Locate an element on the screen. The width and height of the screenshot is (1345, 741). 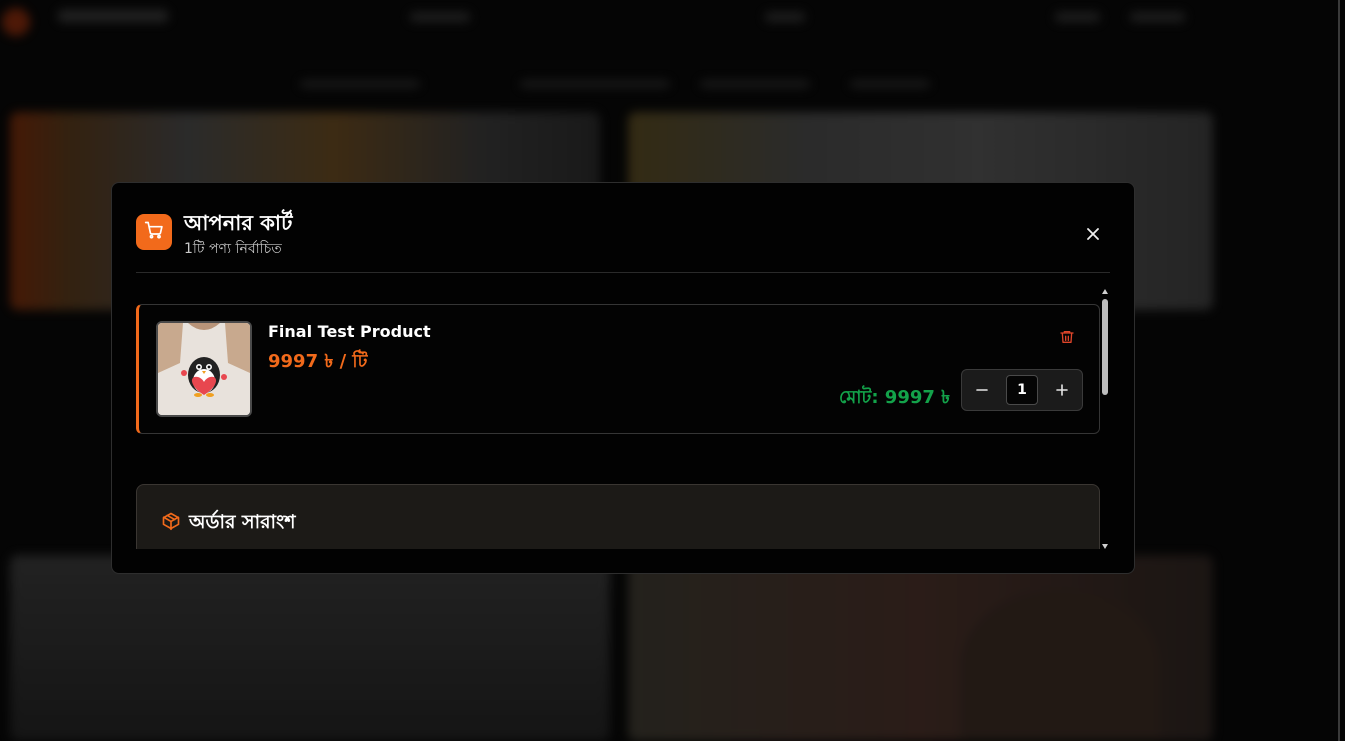
trash-icon is located at coordinates (1067, 339).